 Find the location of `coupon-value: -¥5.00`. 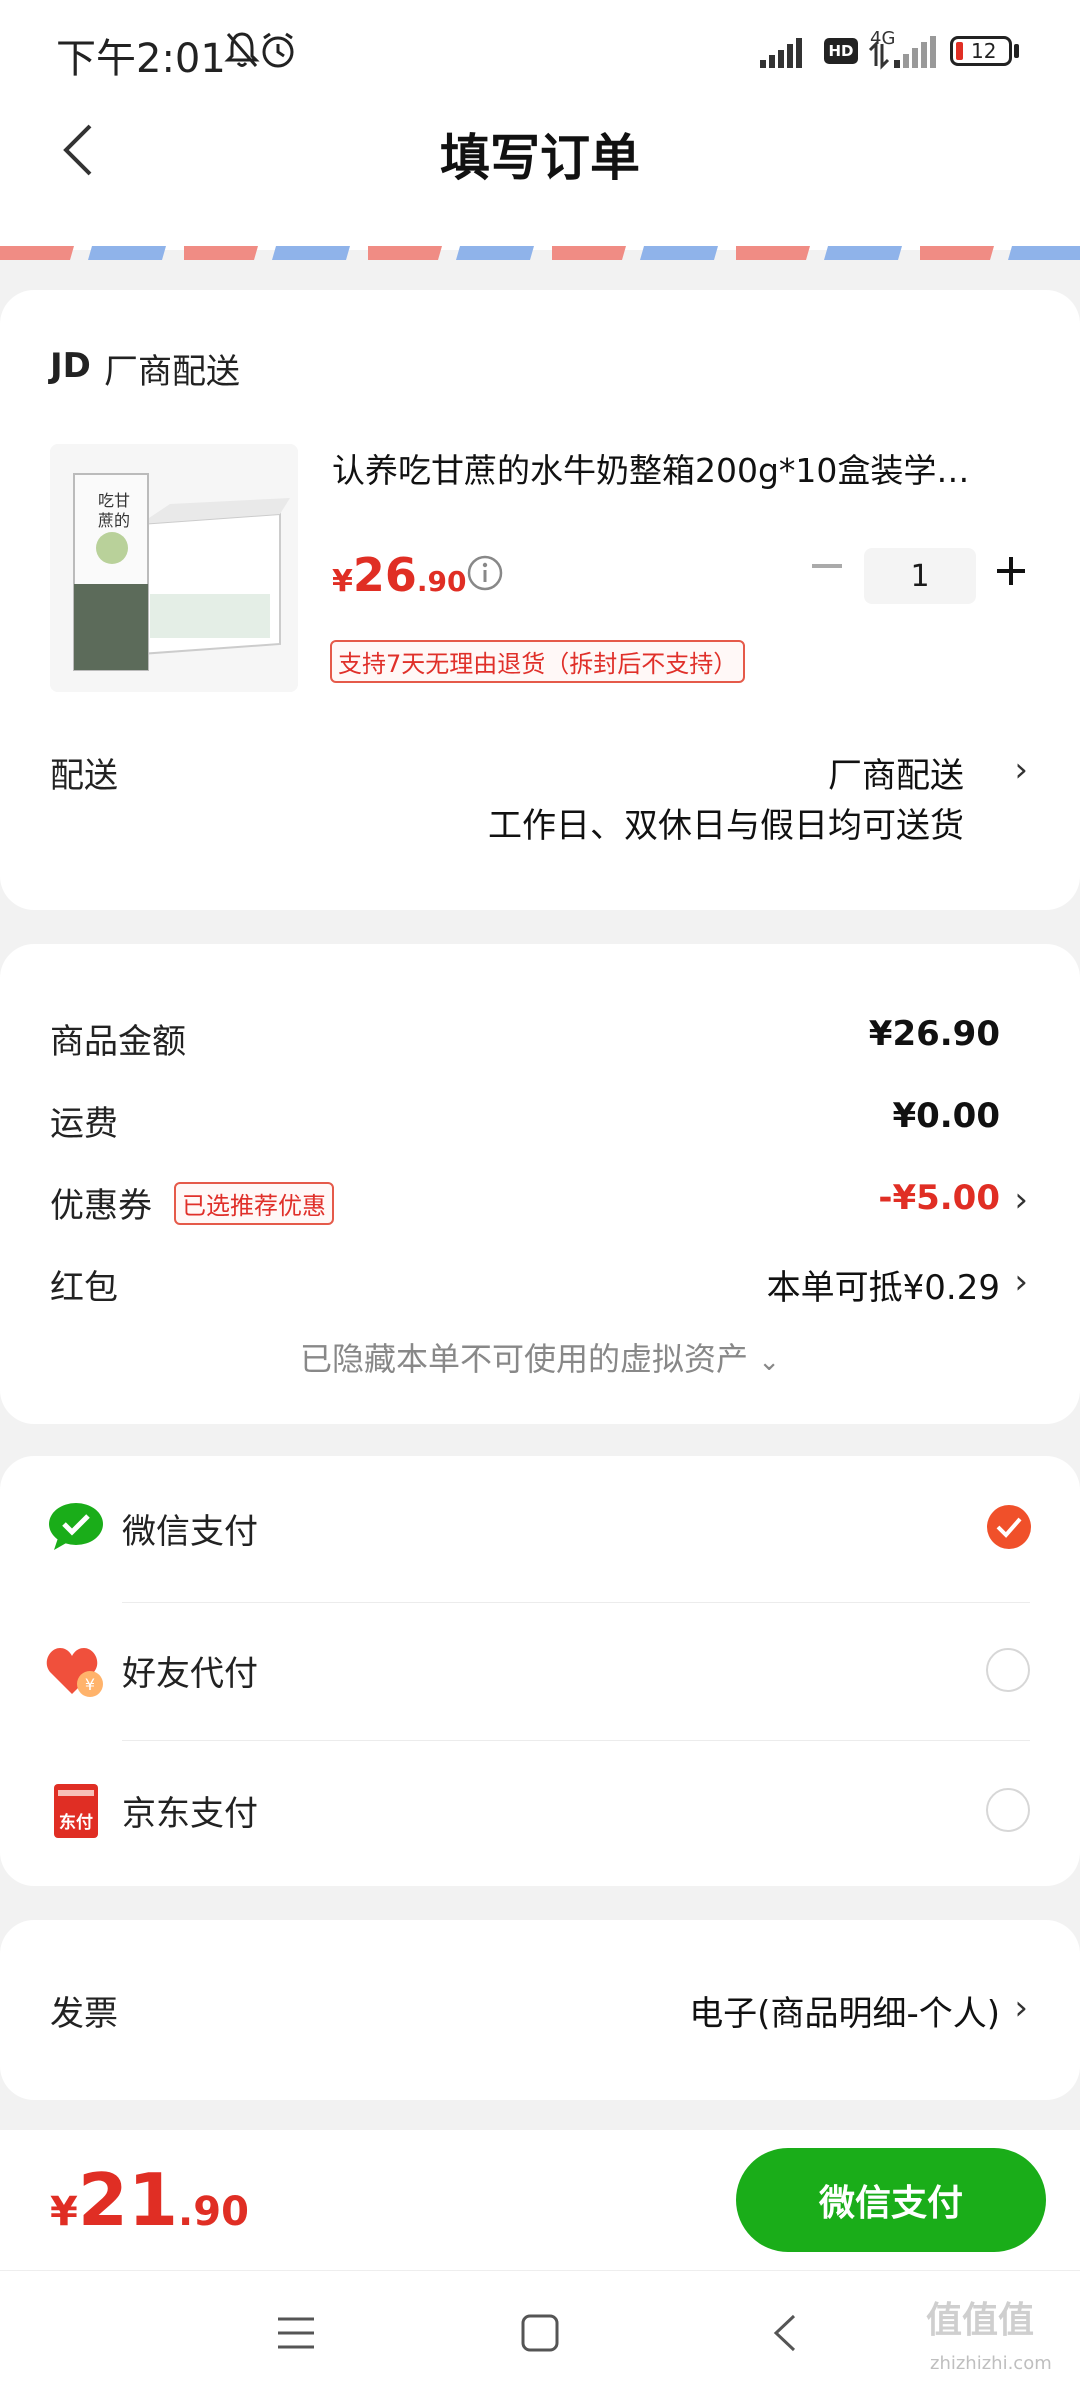

coupon-value: -¥5.00 is located at coordinates (939, 1198).